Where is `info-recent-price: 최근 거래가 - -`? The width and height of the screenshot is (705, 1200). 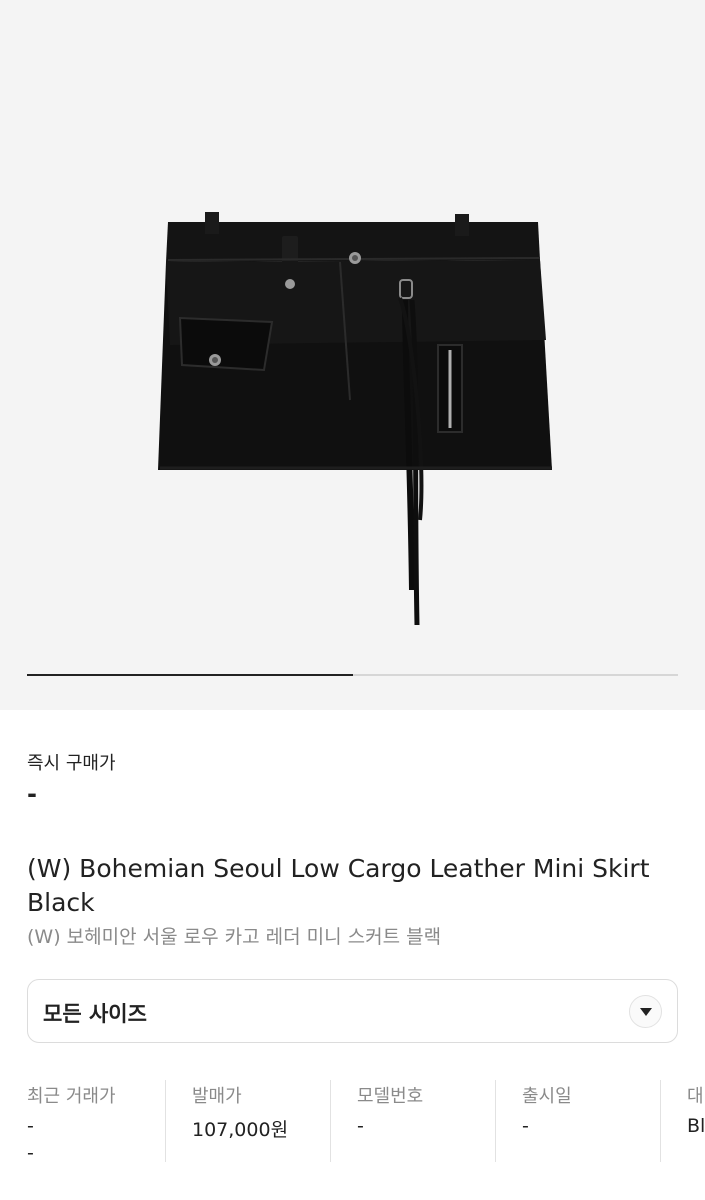 info-recent-price: 최근 거래가 - - is located at coordinates (92, 1122).